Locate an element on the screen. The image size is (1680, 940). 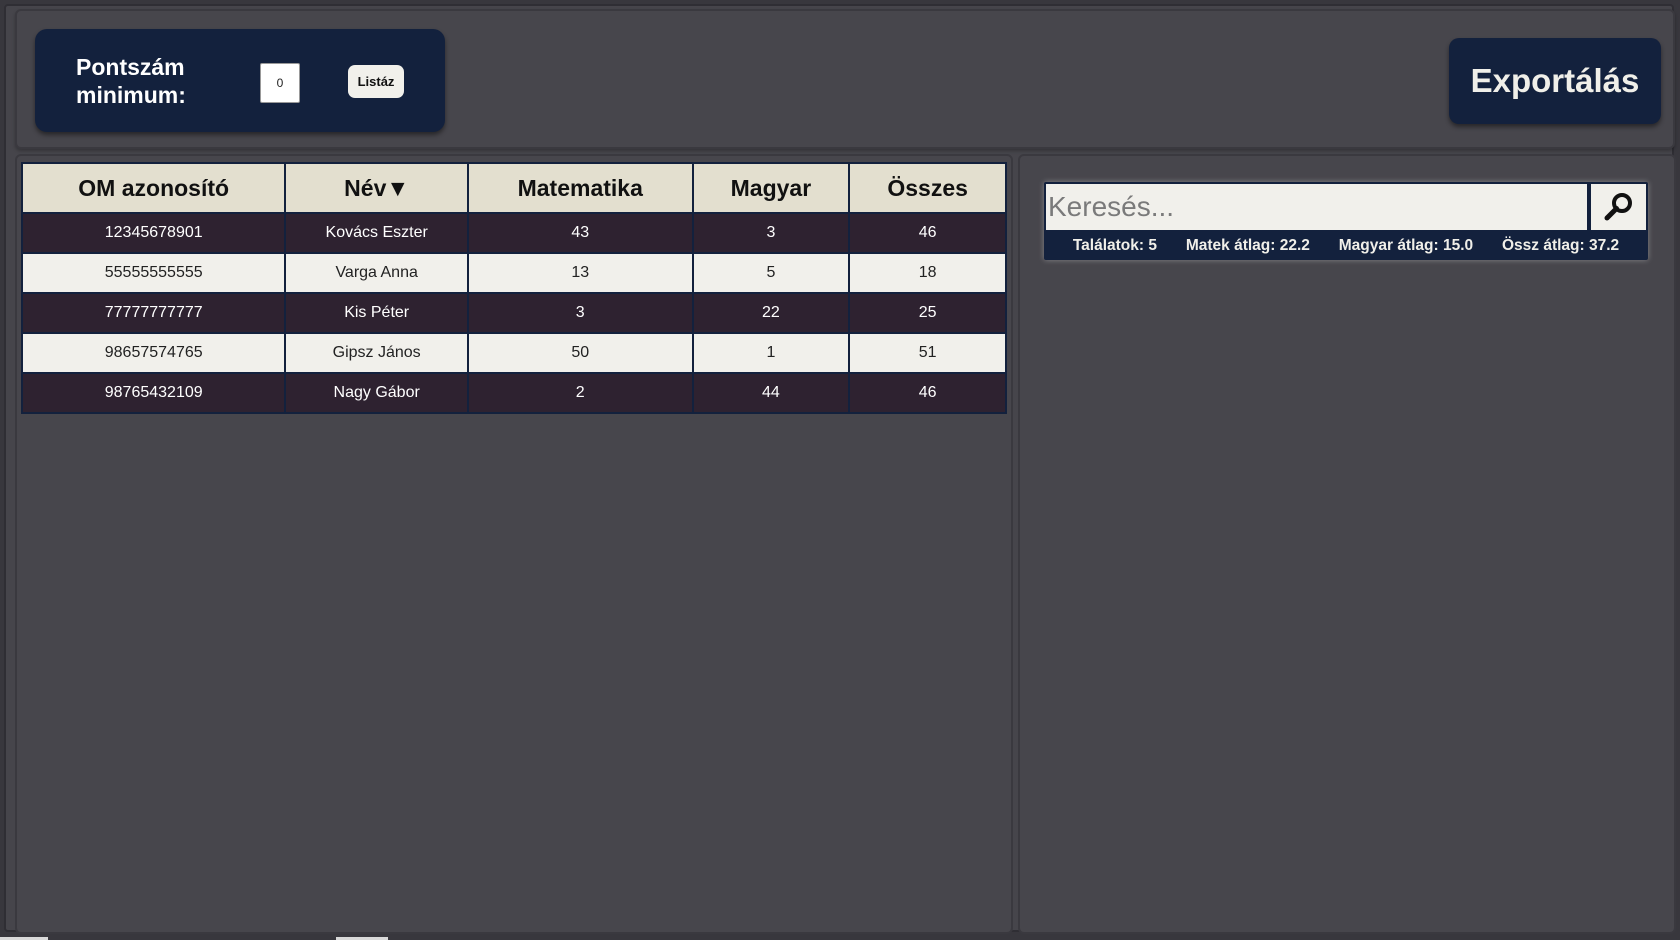
cell-math: 2 is located at coordinates (580, 393).